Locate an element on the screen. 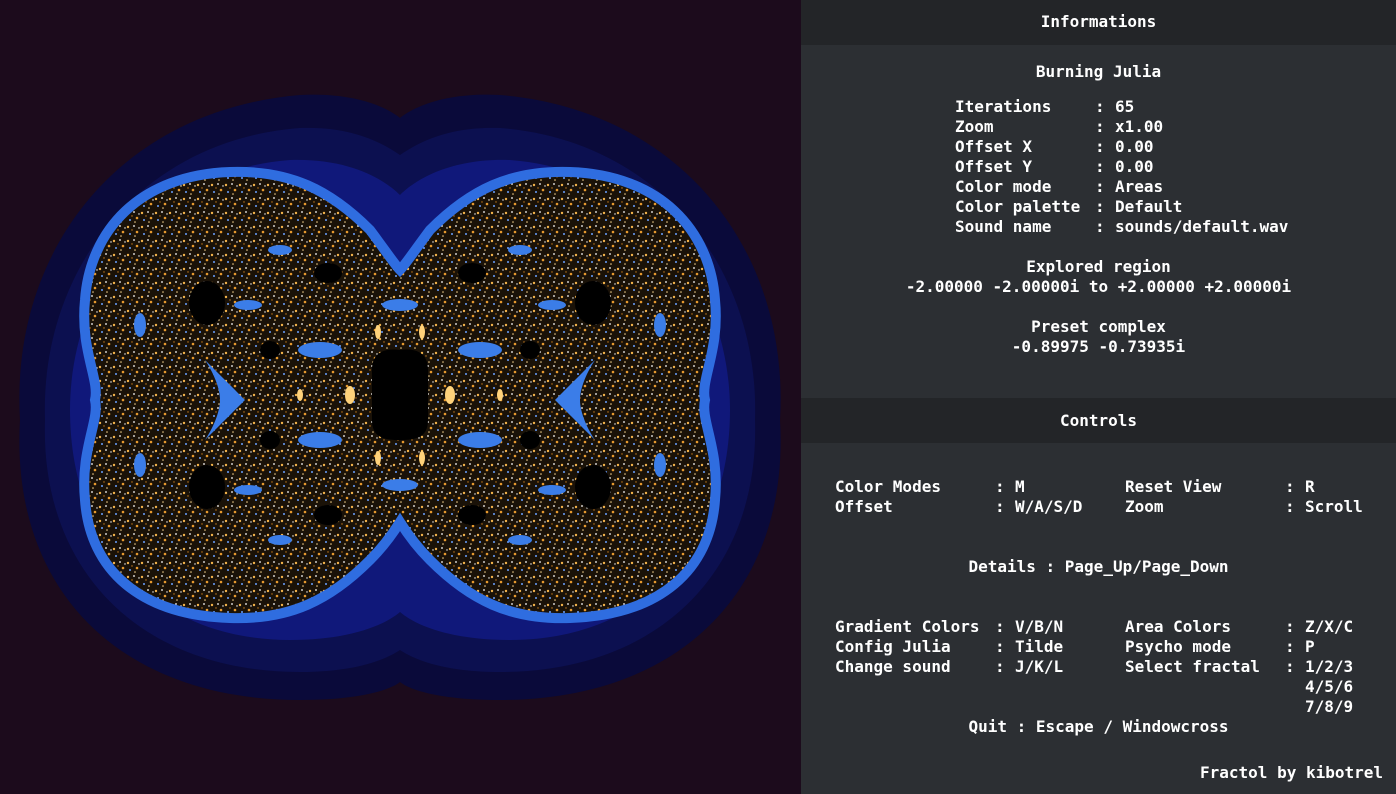 This screenshot has height=794, width=1396. informations-header: Informations is located at coordinates (1098, 22).